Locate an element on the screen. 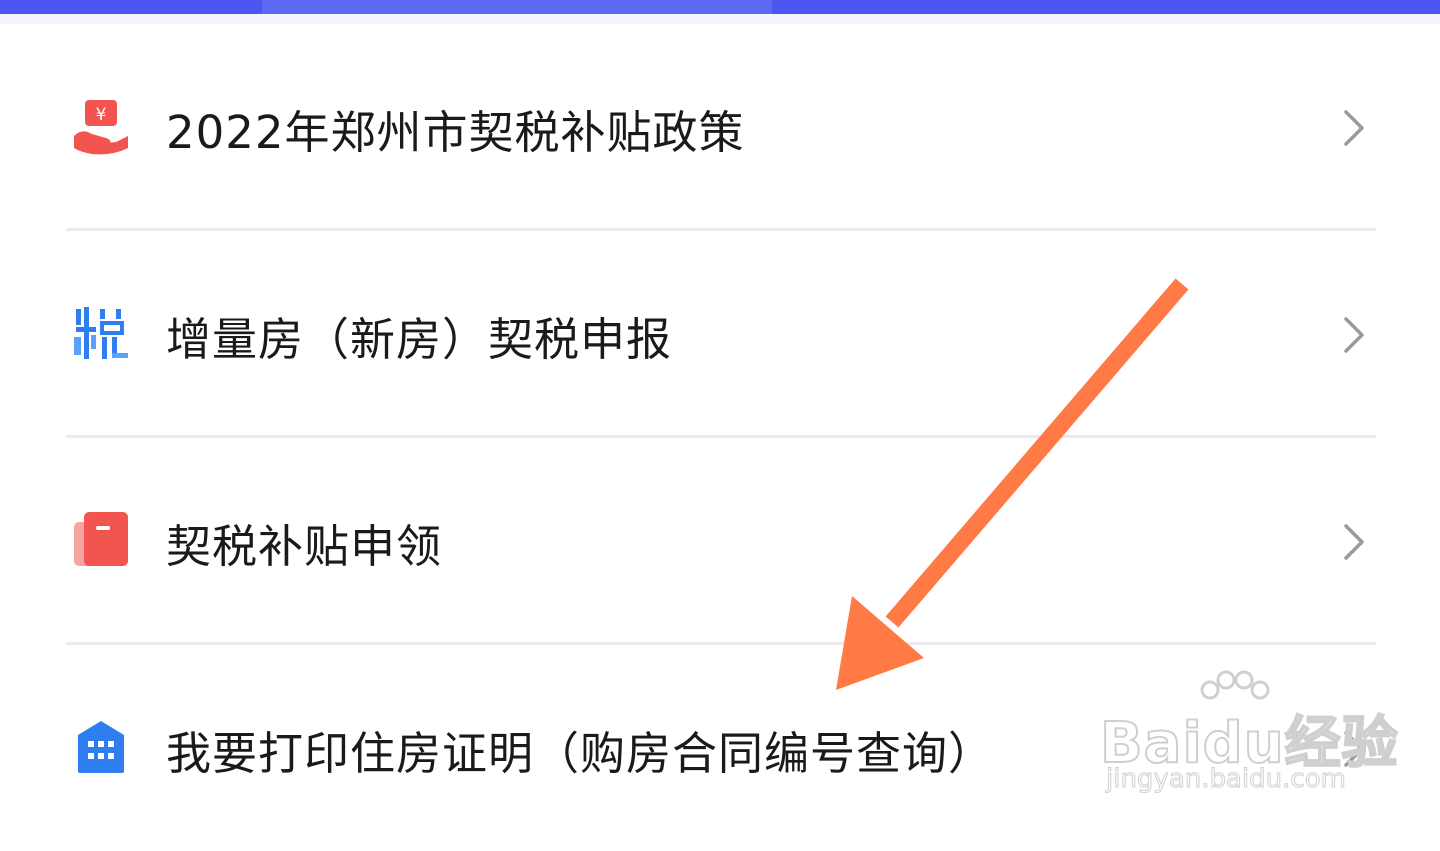  header-separator is located at coordinates (720, 19).